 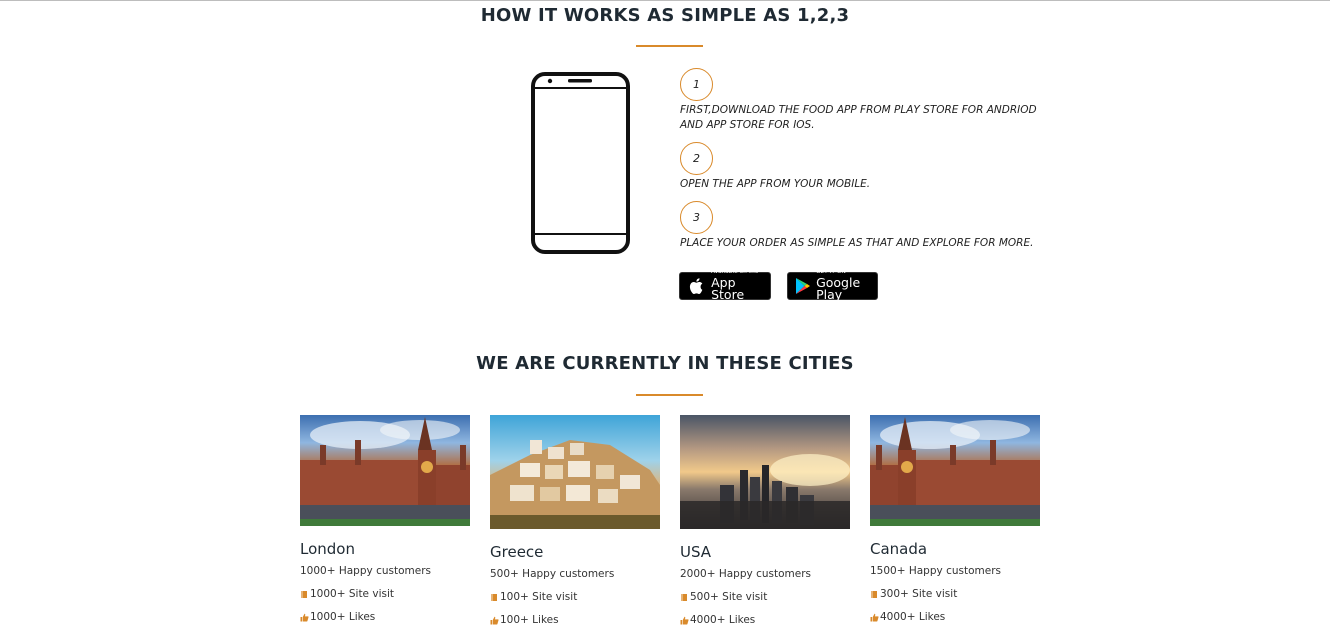 I want to click on step-text: OPEN THE APP FROM YOUR MOBILE., so click(x=775, y=184).